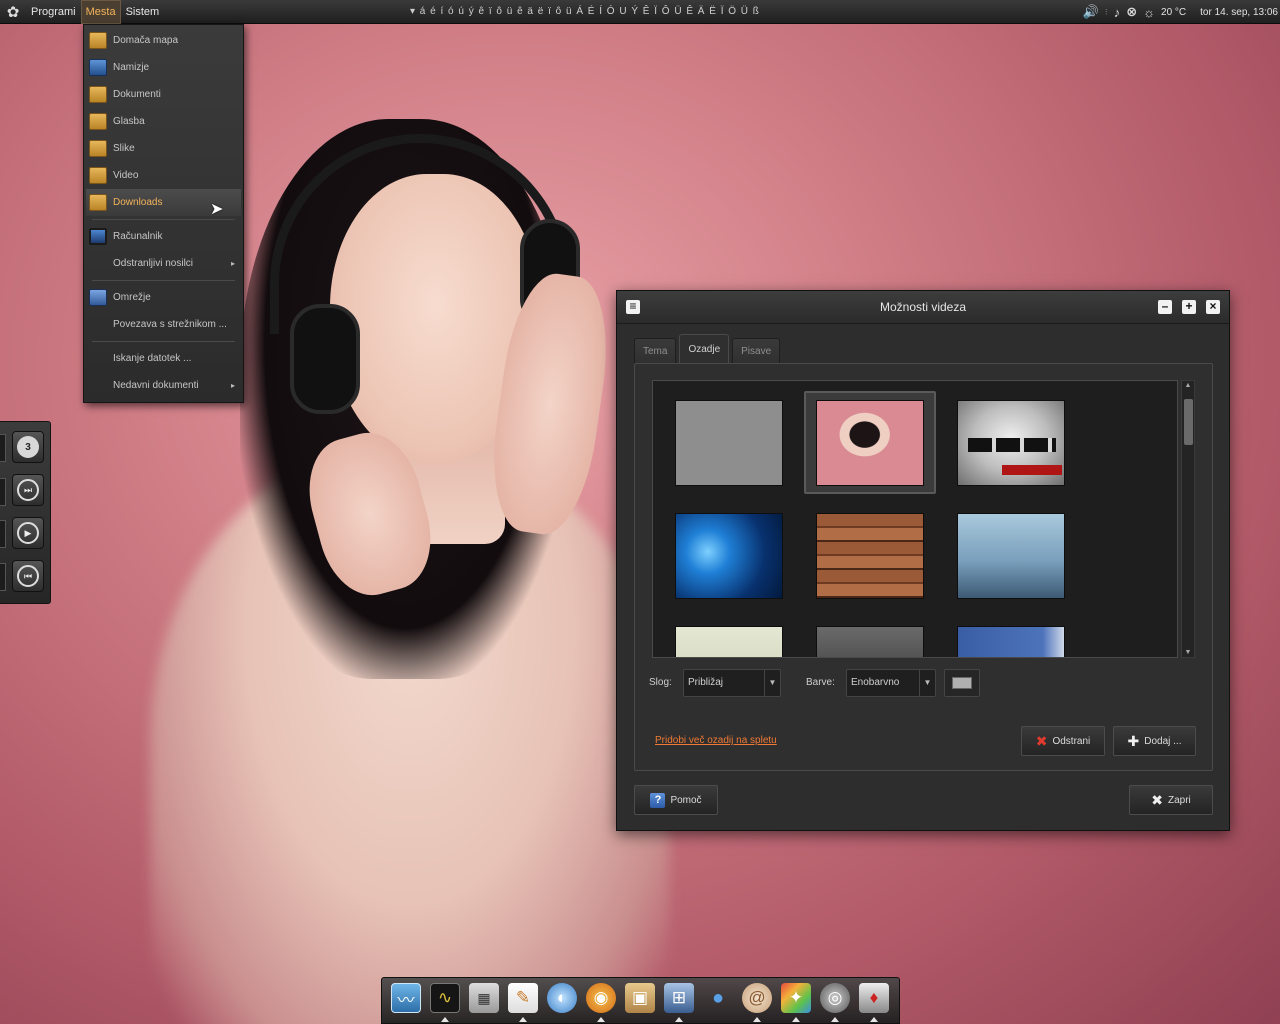 This screenshot has width=1280, height=1024. I want to click on menu-item-removable-media: Odstranljivi nosilci ▸, so click(163, 263).